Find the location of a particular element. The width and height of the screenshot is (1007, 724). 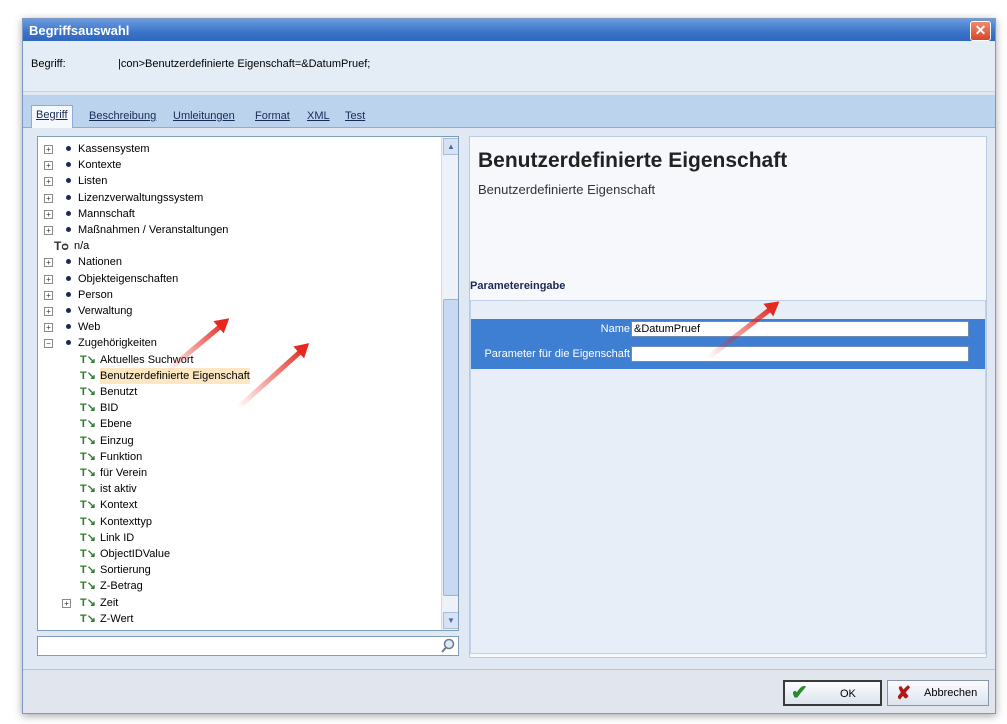

tree-item: + Kontexte is located at coordinates (238, 165).